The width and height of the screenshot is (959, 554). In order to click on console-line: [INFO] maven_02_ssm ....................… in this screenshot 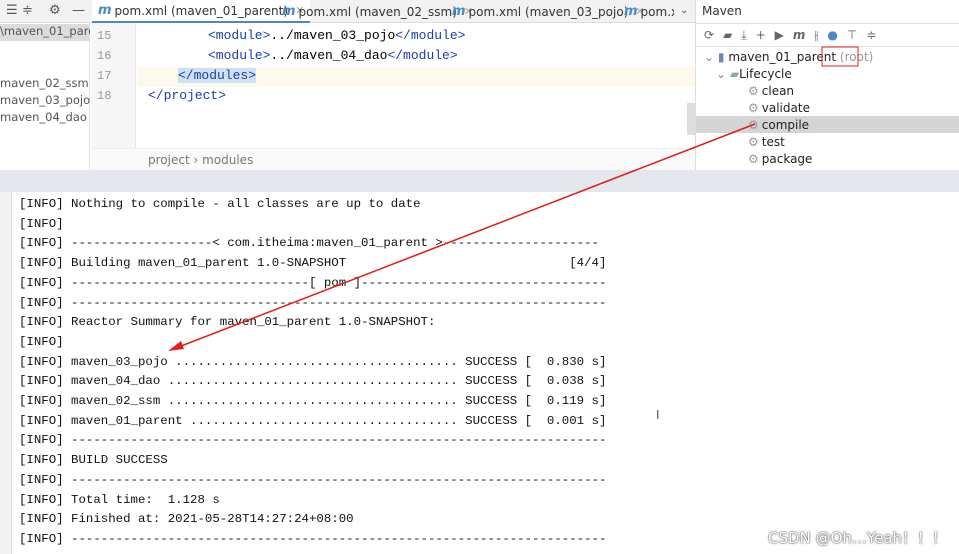, I will do `click(313, 401)`.